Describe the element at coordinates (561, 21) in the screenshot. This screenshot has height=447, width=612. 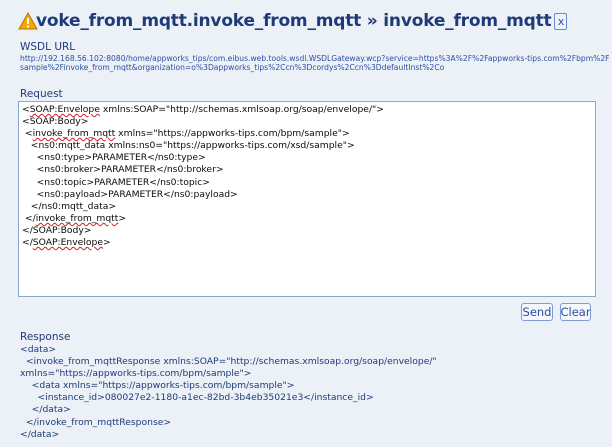
I see `close-button: x` at that location.